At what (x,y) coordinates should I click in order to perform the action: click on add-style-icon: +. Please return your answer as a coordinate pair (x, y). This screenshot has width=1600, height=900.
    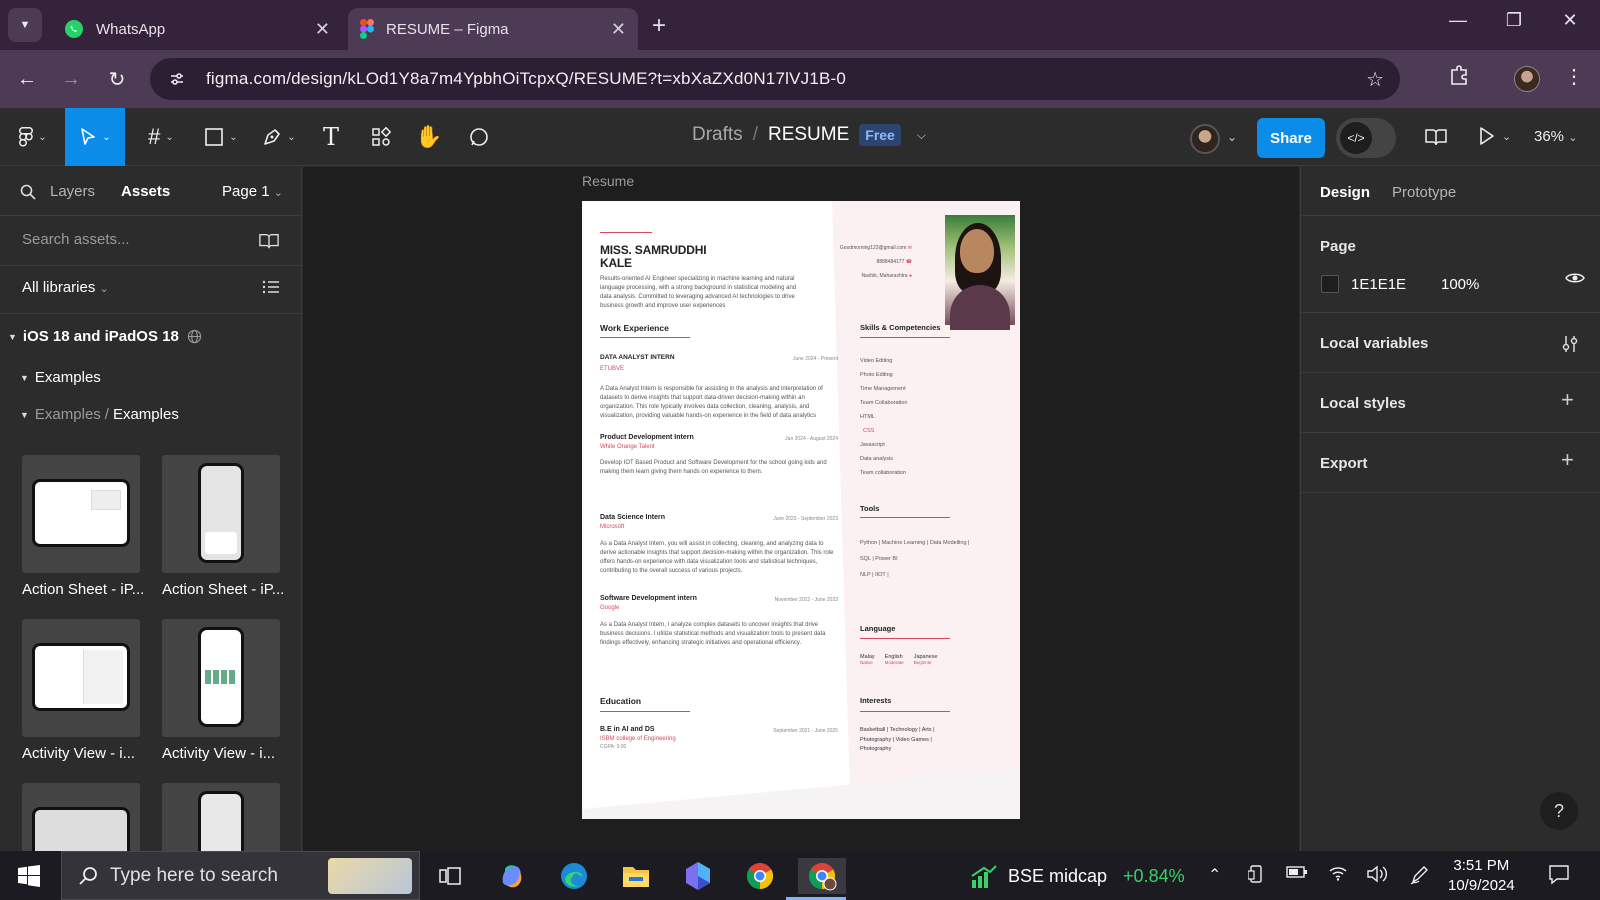
    Looking at the image, I should click on (1567, 400).